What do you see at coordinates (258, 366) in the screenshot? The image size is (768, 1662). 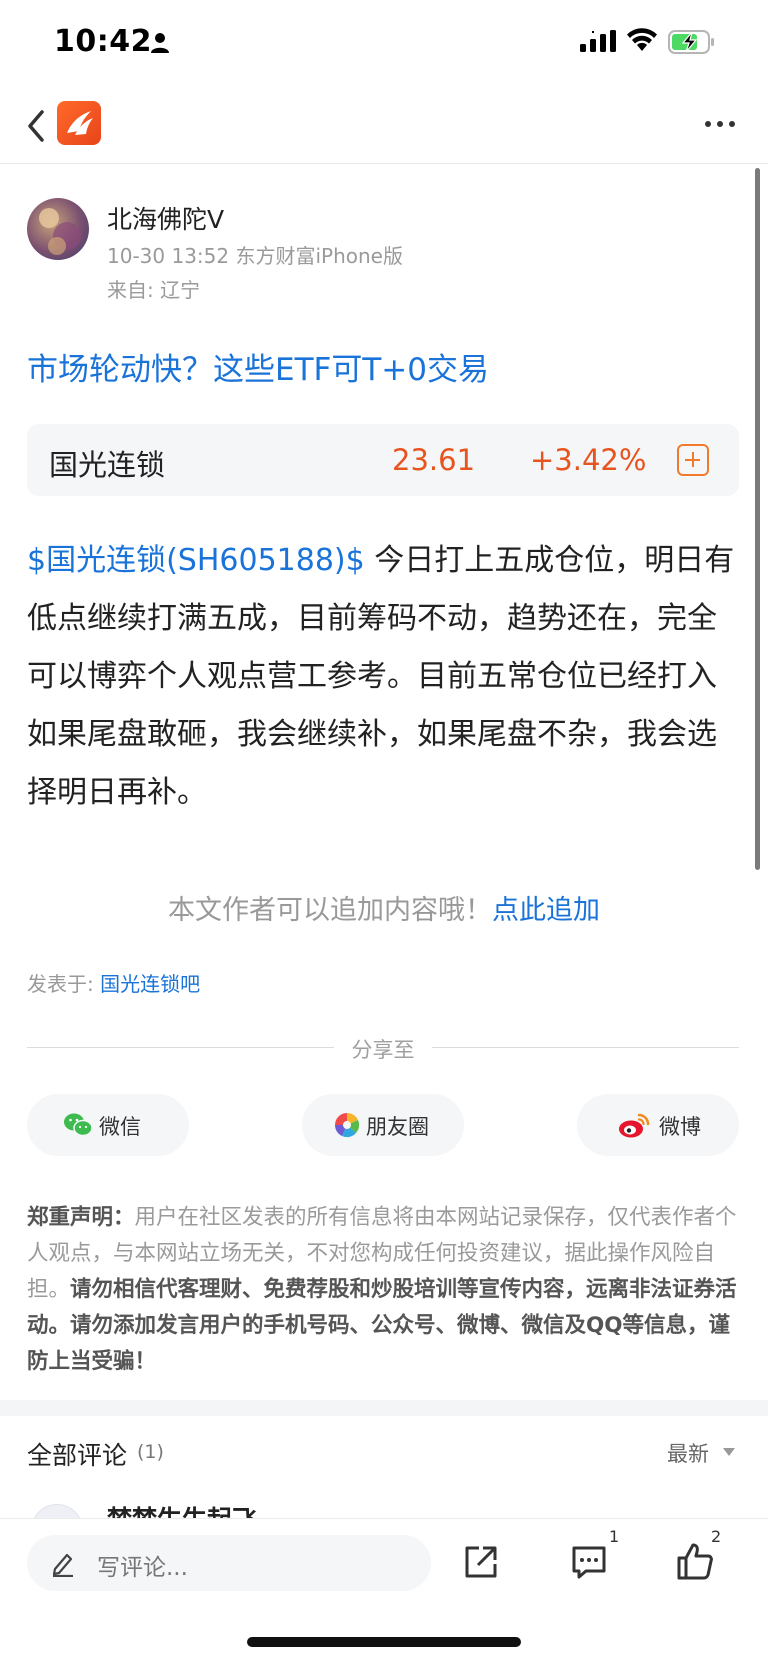 I see `article-title: 市场轮动快？这些ETF可T+0交易` at bounding box center [258, 366].